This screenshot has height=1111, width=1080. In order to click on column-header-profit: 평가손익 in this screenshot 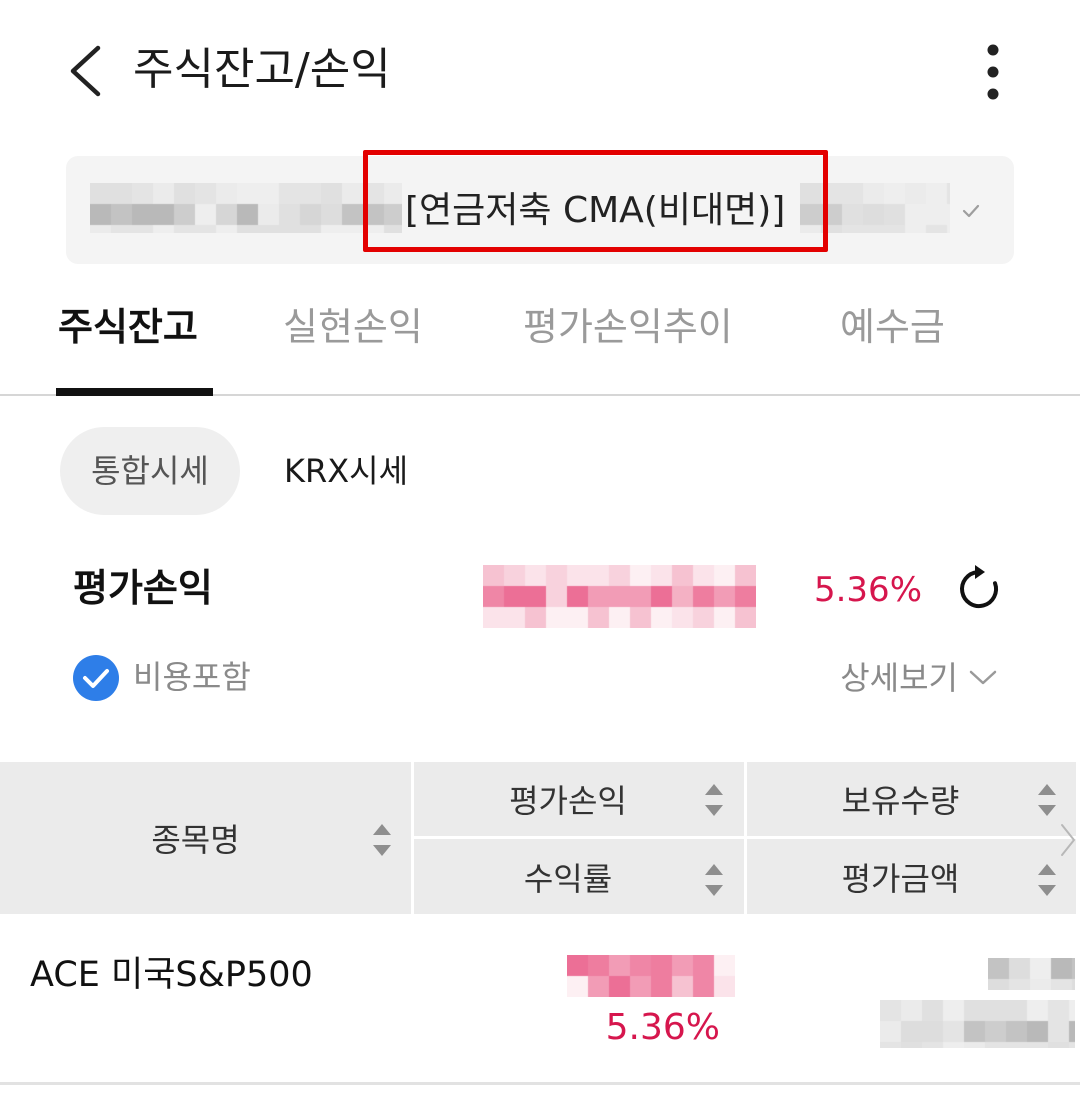, I will do `click(579, 799)`.